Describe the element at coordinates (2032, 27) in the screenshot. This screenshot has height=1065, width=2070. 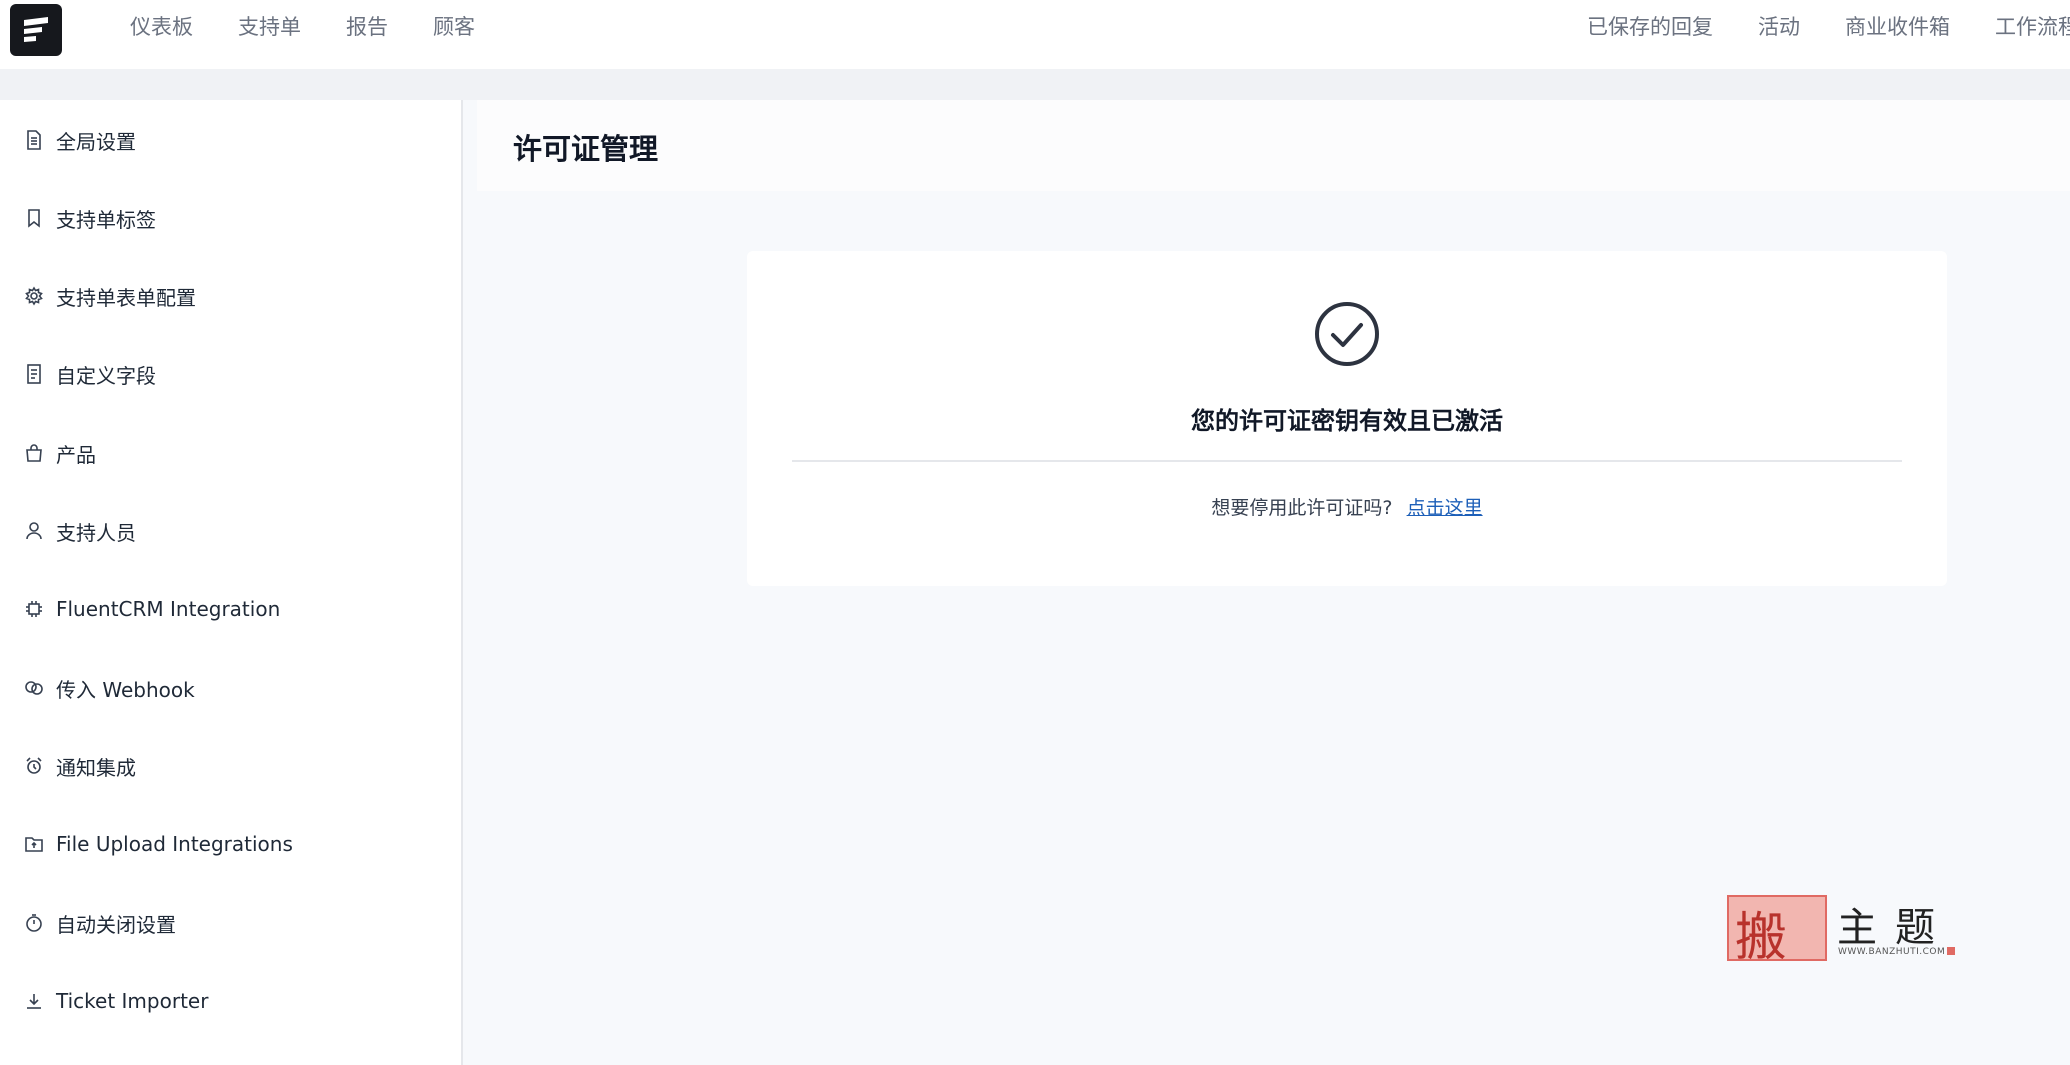
I see `nav-workflows: 工作流程` at that location.